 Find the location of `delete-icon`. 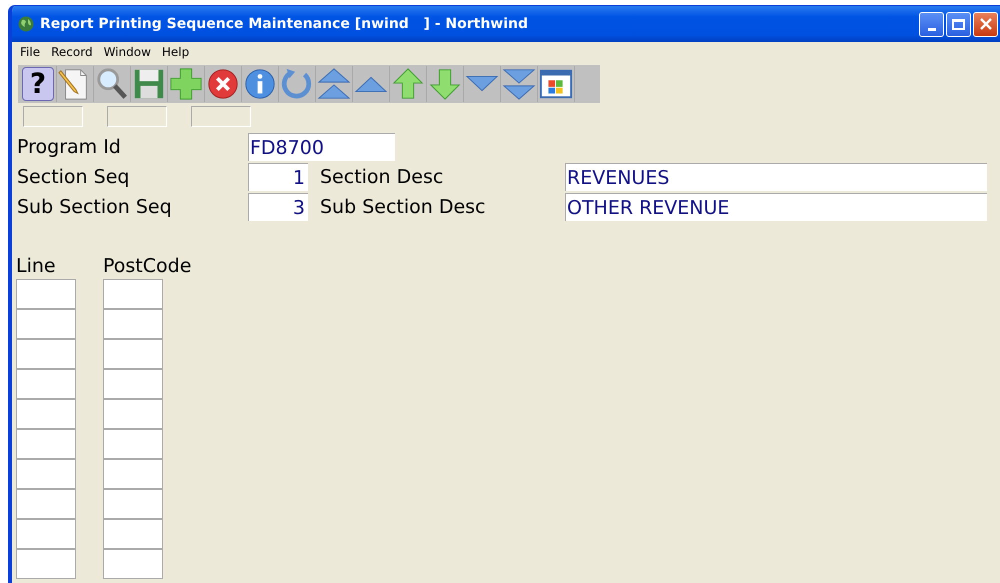

delete-icon is located at coordinates (223, 84).